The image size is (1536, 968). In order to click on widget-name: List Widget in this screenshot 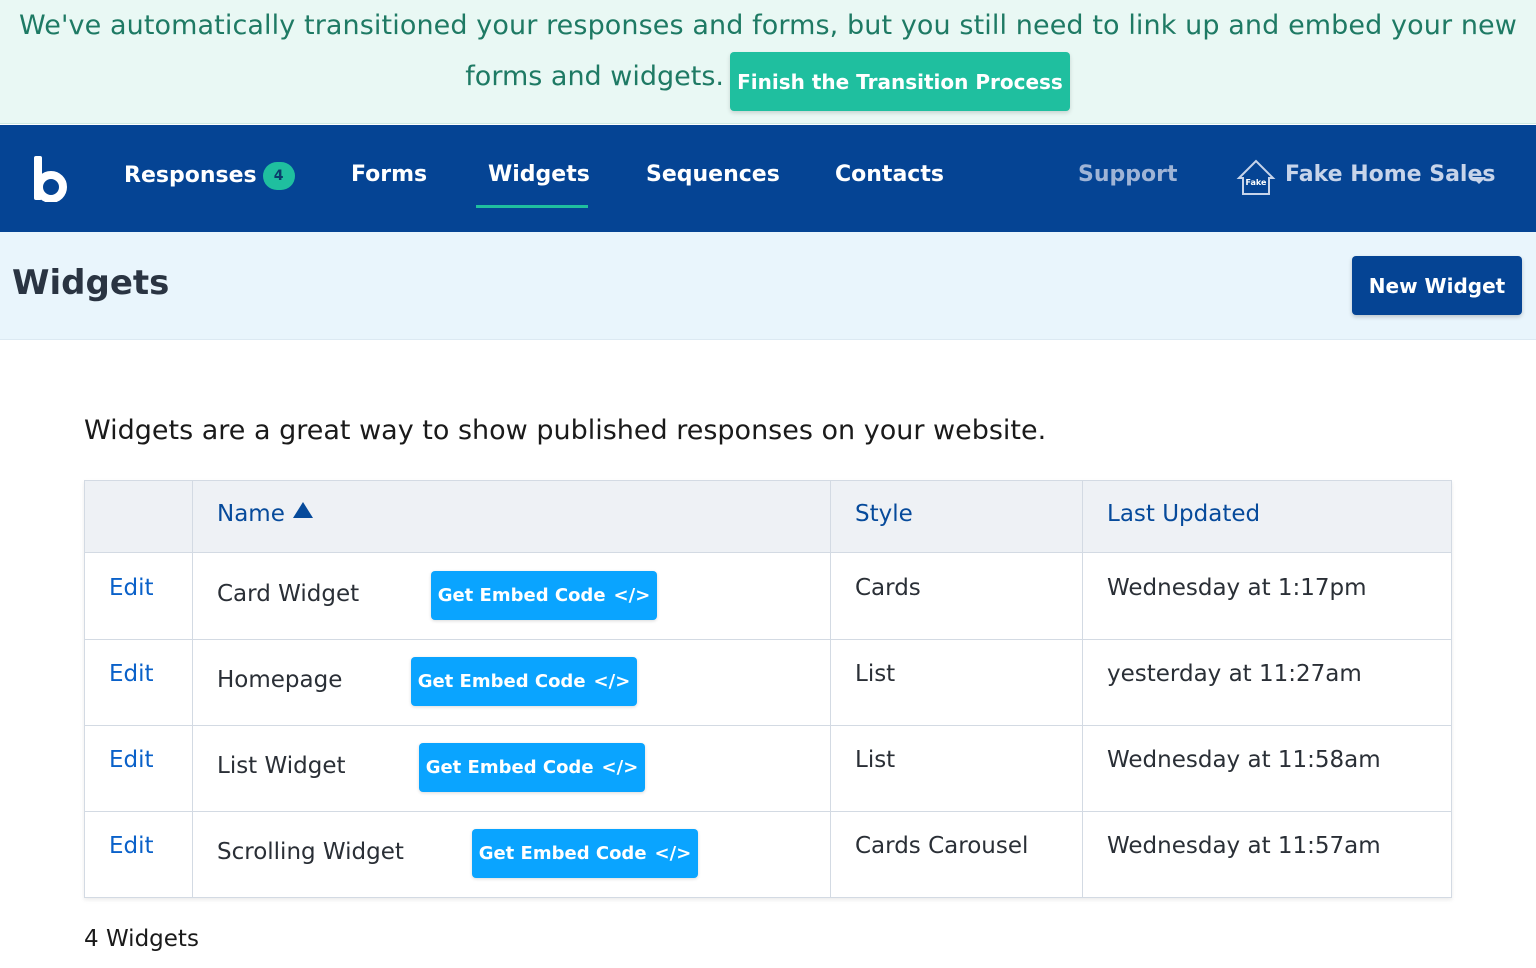, I will do `click(281, 766)`.